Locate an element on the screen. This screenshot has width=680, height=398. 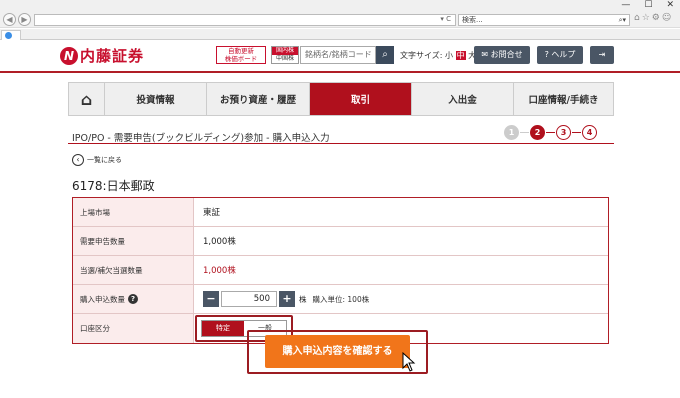
chevron-left-icon: ‹ is located at coordinates (78, 160).